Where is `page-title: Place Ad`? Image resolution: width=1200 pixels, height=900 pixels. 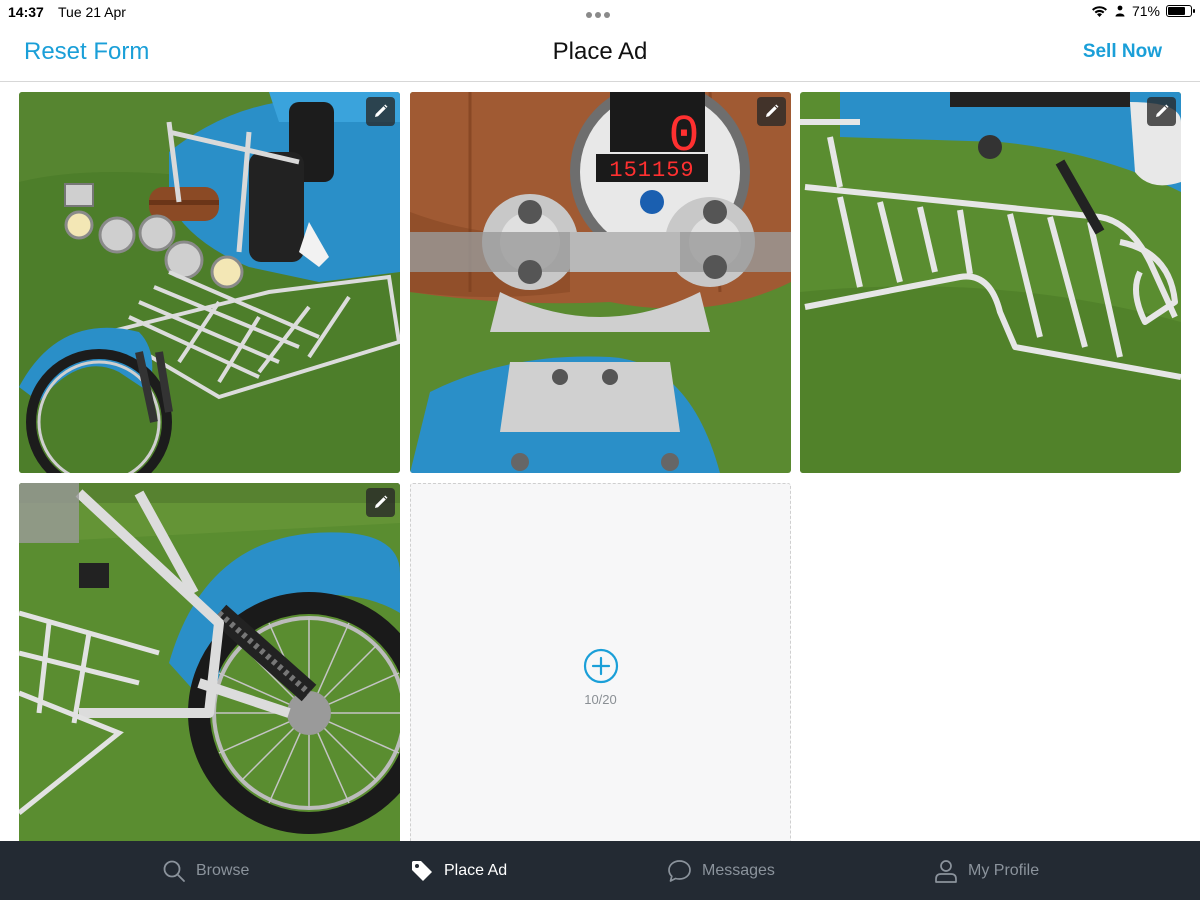
page-title: Place Ad is located at coordinates (600, 51).